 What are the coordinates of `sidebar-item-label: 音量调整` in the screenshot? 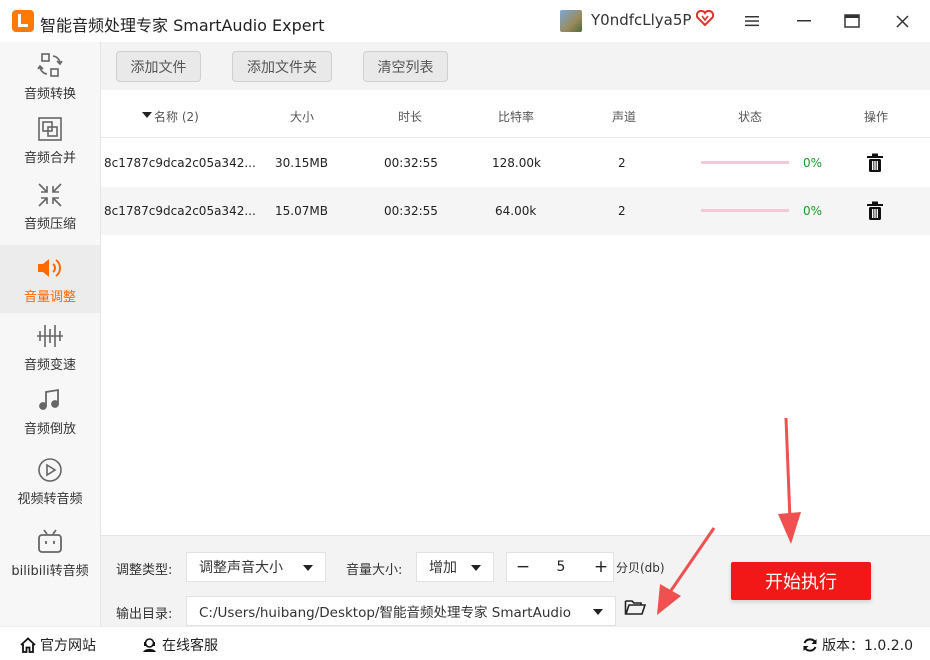 It's located at (49, 297).